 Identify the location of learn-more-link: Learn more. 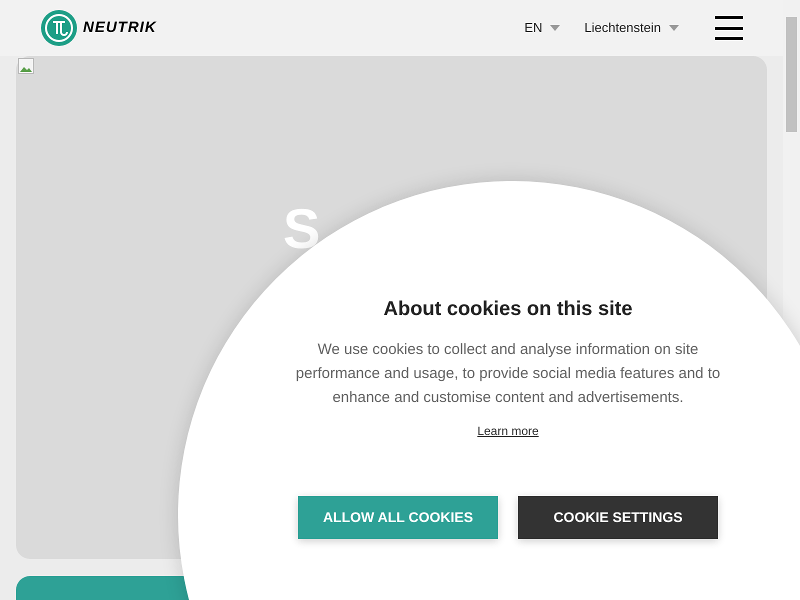
(508, 431).